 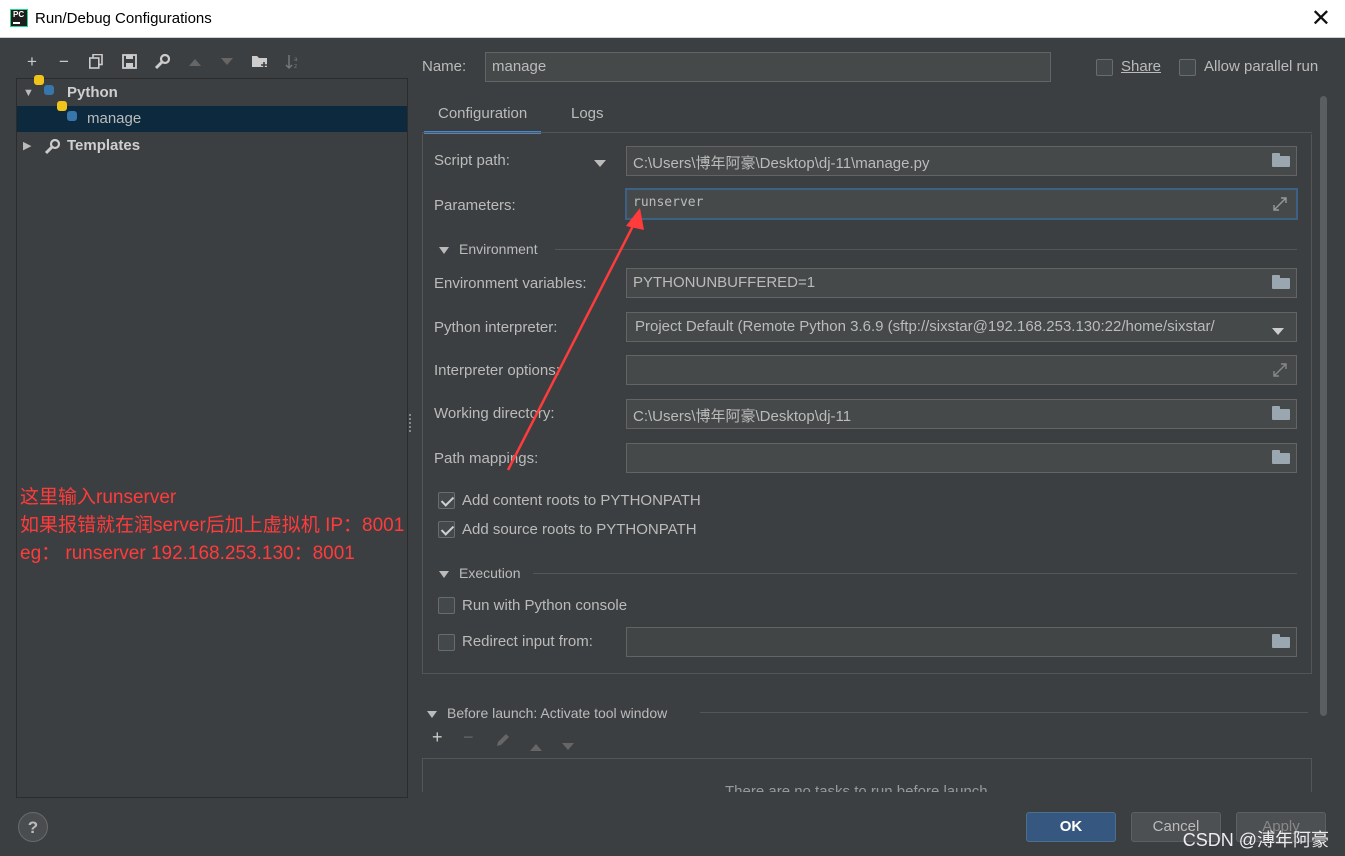 What do you see at coordinates (92, 92) in the screenshot?
I see `tree-item-label: Python` at bounding box center [92, 92].